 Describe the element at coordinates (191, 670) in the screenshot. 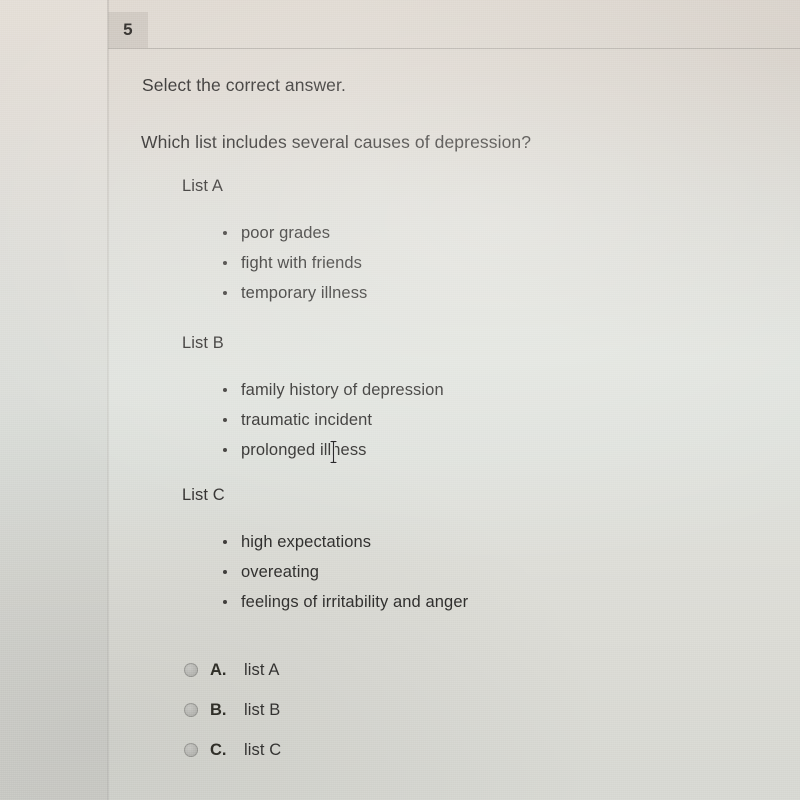

I see `radio-button-a-icon` at that location.